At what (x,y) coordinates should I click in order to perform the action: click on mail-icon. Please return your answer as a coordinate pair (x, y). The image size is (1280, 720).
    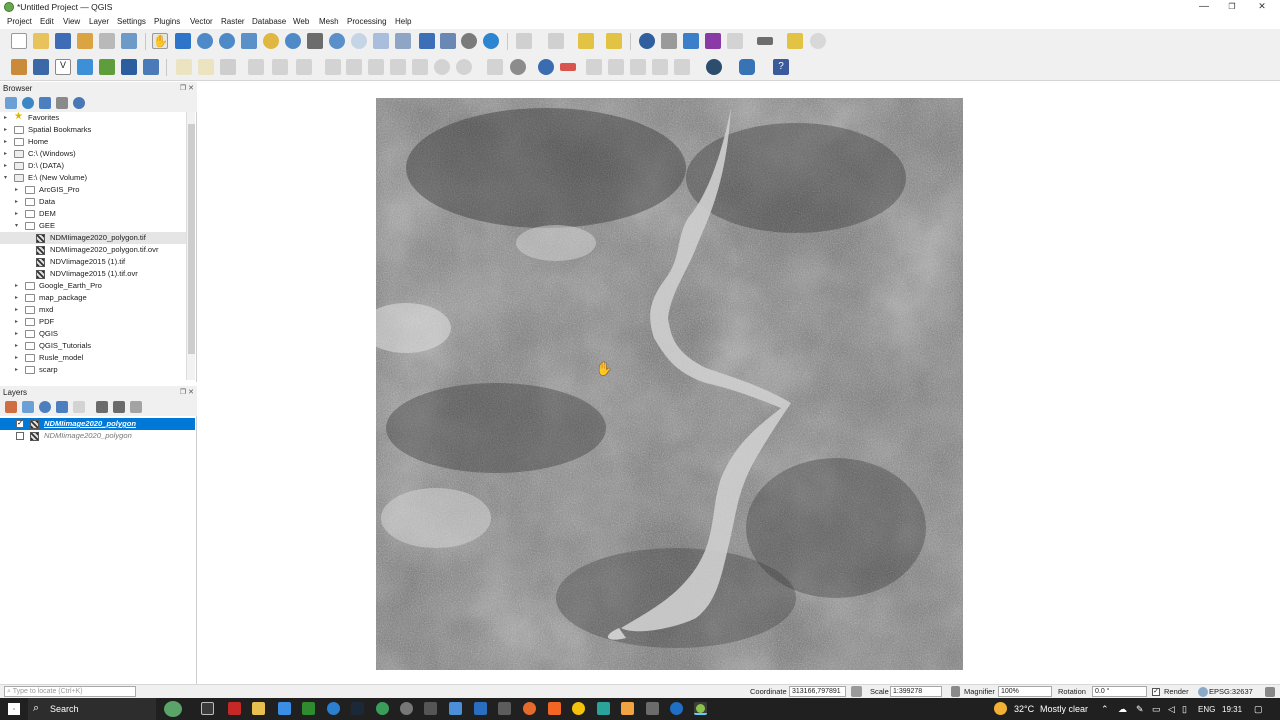
    Looking at the image, I should click on (284, 708).